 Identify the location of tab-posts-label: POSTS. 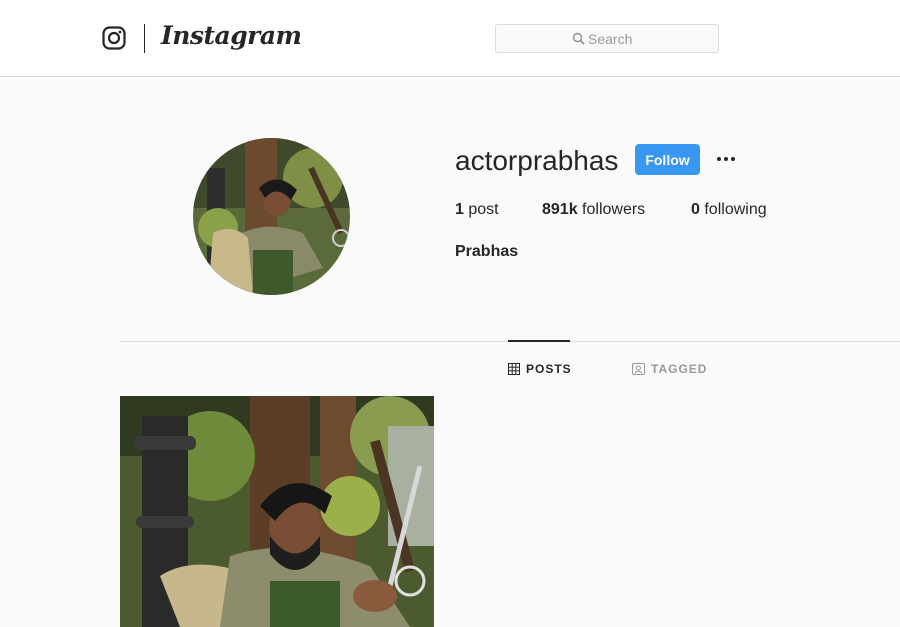
(549, 369).